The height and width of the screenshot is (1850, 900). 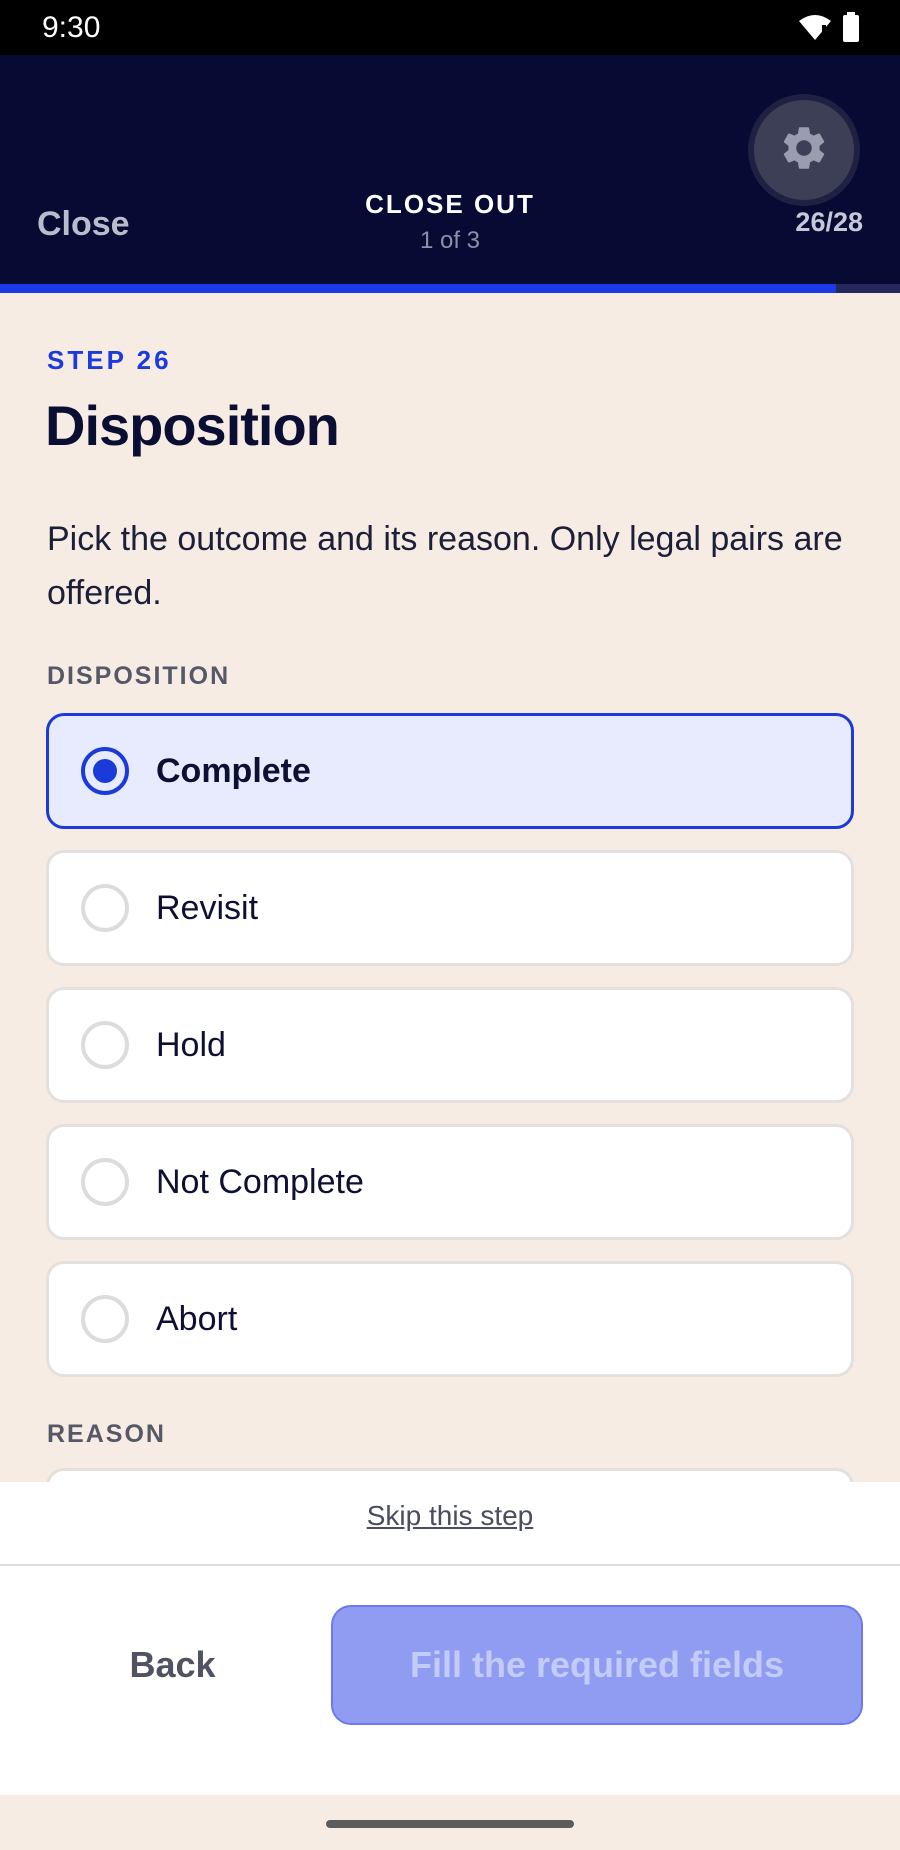 I want to click on disposition-section-label: DISPOSITION, so click(x=139, y=676).